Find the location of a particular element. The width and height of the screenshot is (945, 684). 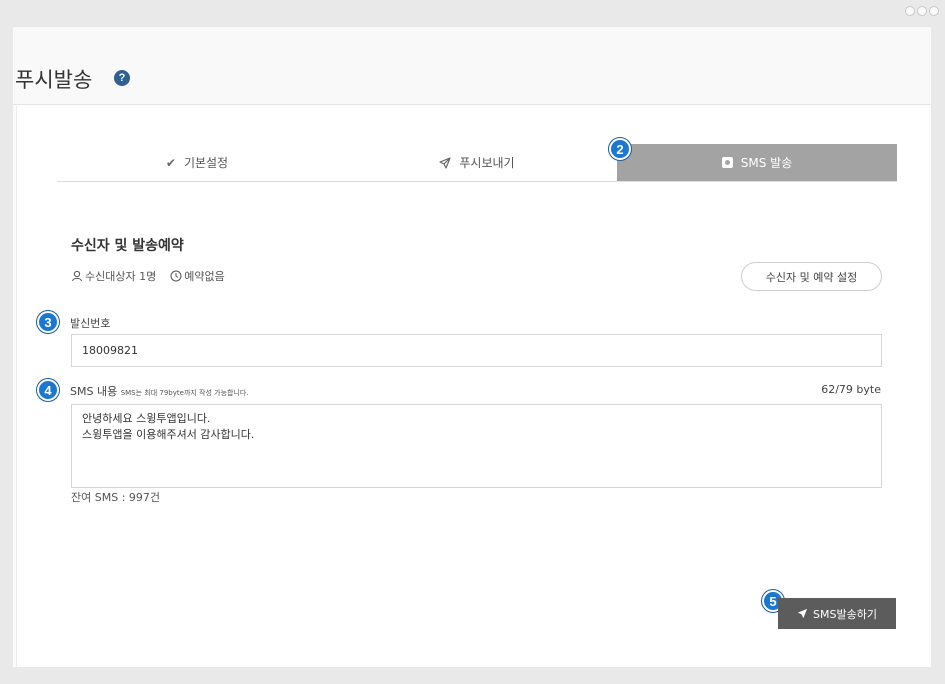

tab-basic-settings: ✔ 기본설정 is located at coordinates (197, 162).